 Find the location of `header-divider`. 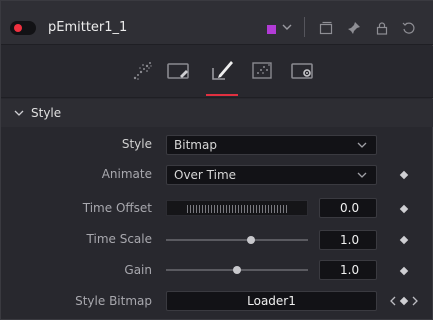

header-divider is located at coordinates (304, 27).